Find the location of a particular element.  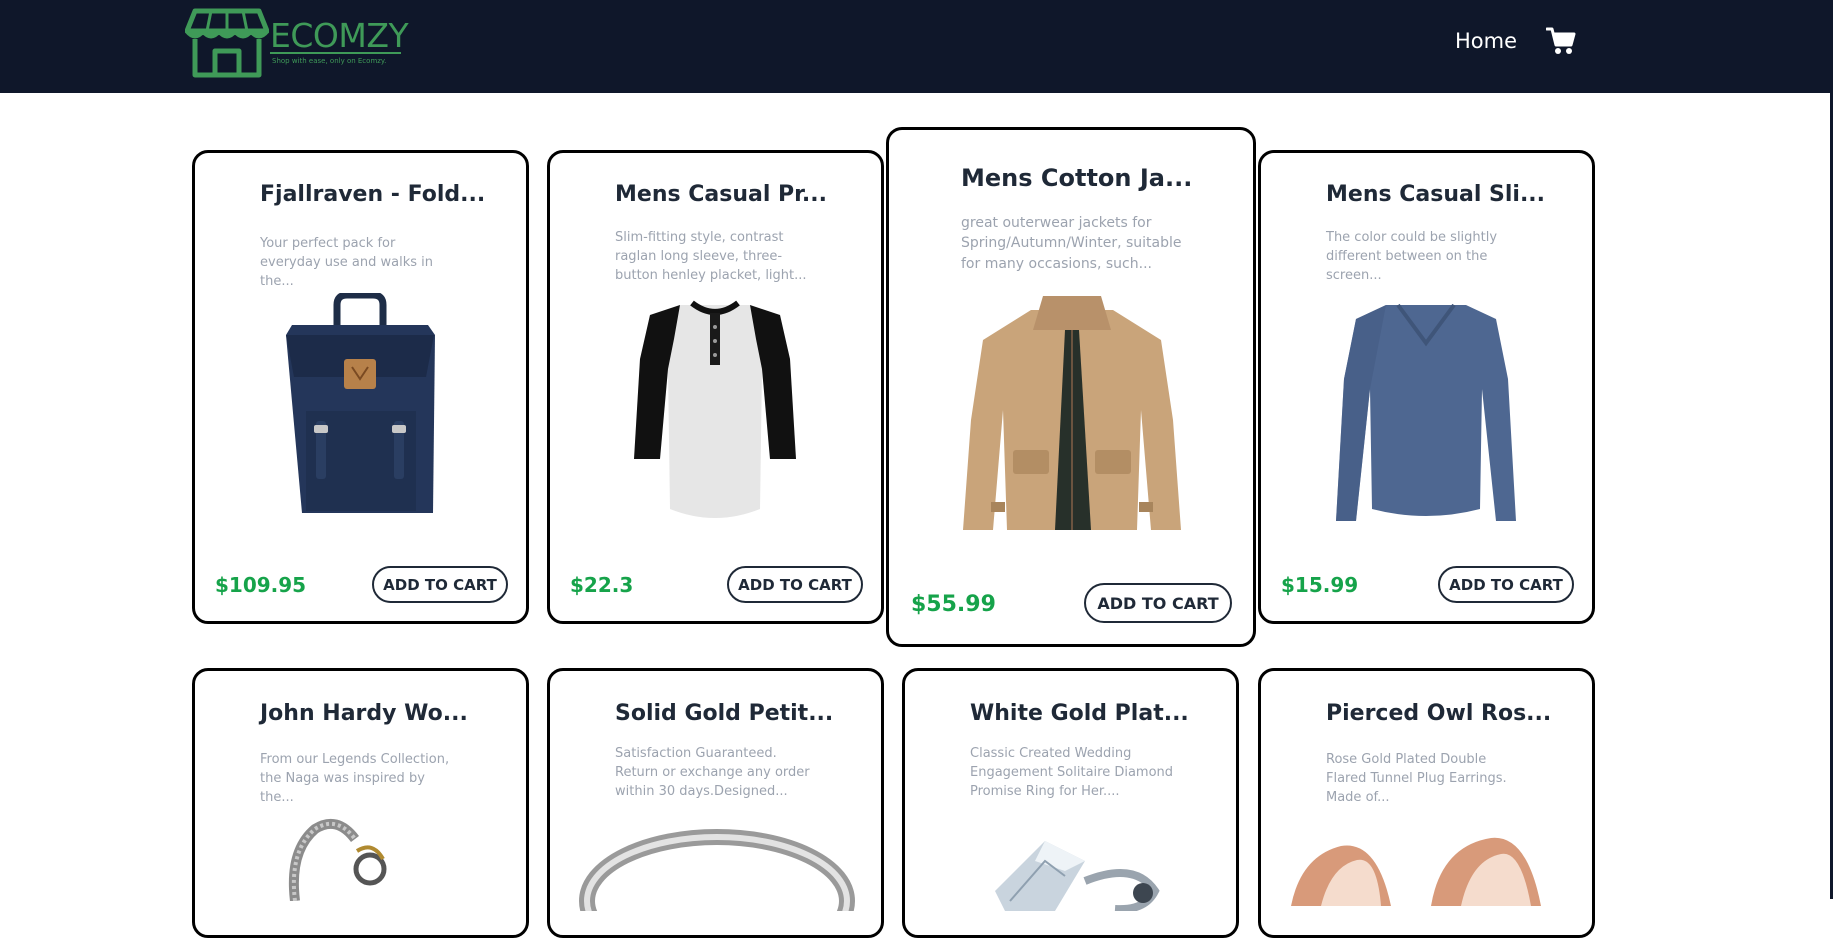

store-icon is located at coordinates (227, 43).